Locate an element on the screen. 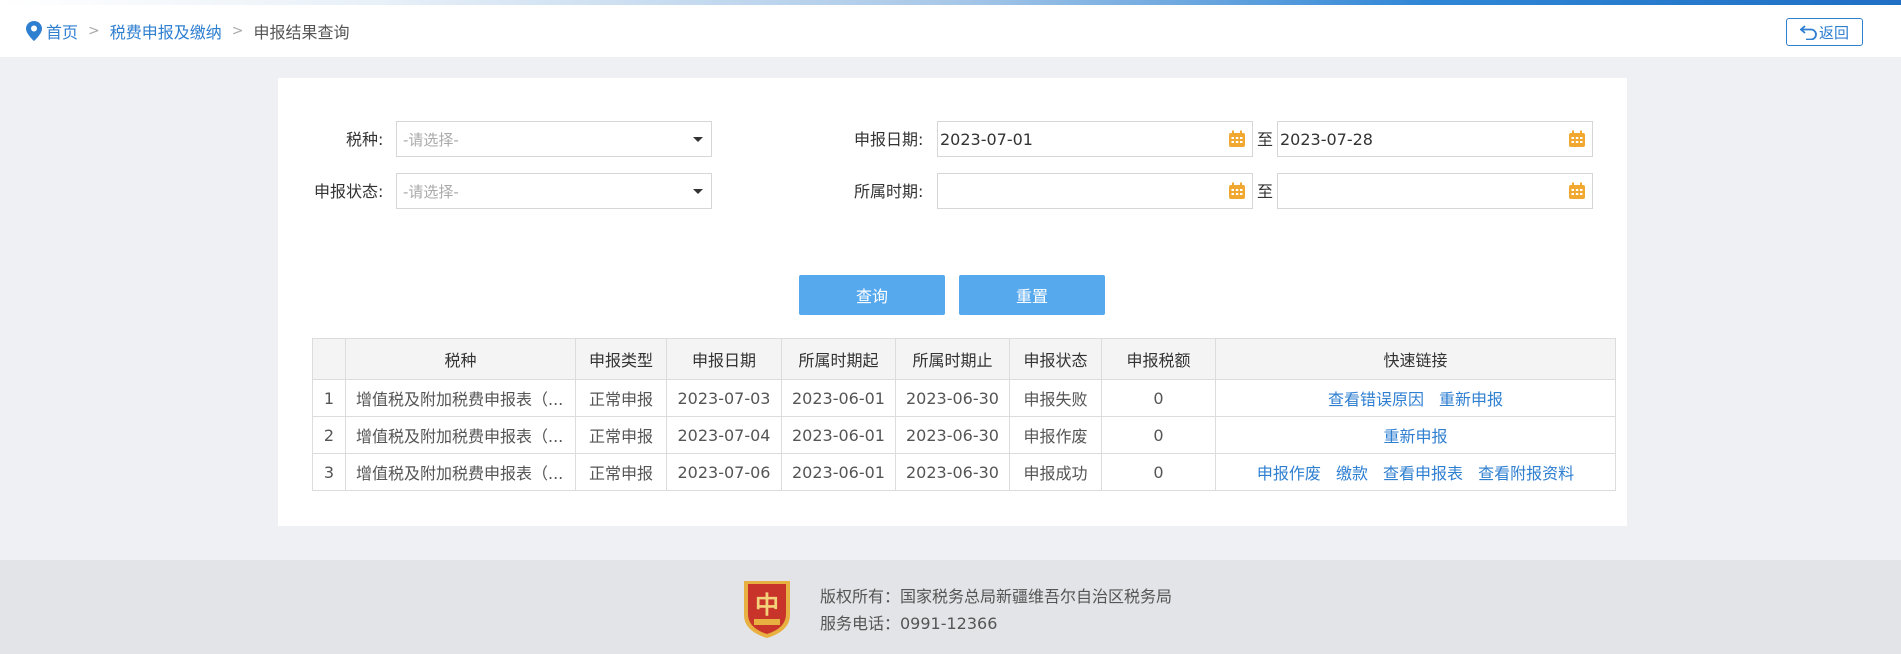  tax-emblem-icon: 中 is located at coordinates (767, 609).